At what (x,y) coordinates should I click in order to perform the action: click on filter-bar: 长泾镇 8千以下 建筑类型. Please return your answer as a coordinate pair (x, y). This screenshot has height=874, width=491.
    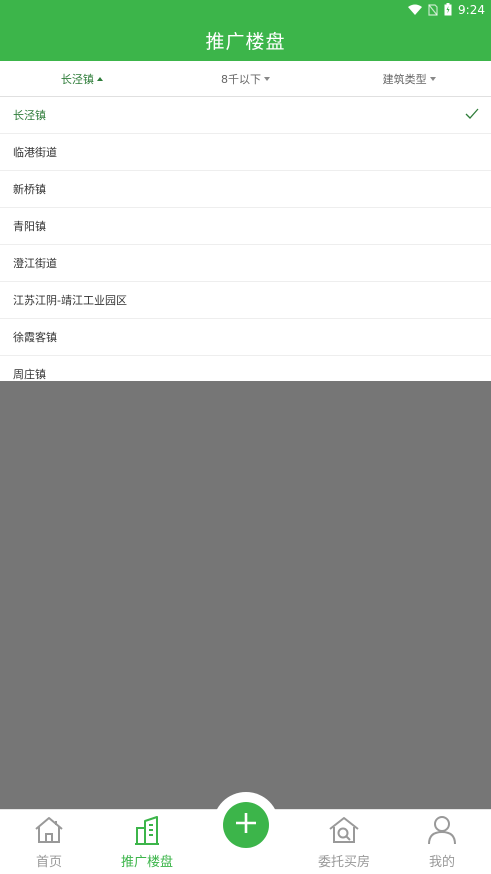
    Looking at the image, I should click on (245, 79).